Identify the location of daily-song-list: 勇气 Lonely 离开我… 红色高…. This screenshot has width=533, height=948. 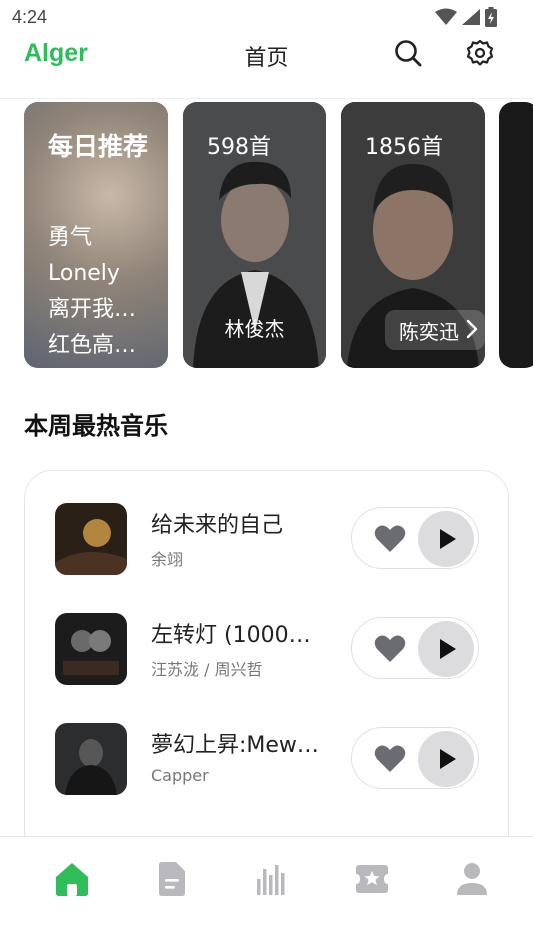
(103, 292).